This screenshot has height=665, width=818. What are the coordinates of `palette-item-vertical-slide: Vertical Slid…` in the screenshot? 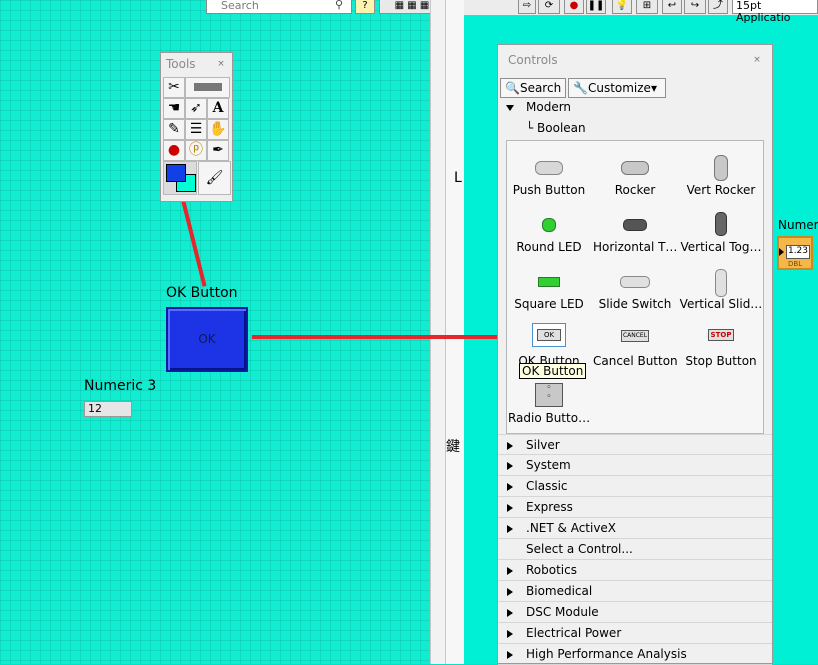 It's located at (721, 292).